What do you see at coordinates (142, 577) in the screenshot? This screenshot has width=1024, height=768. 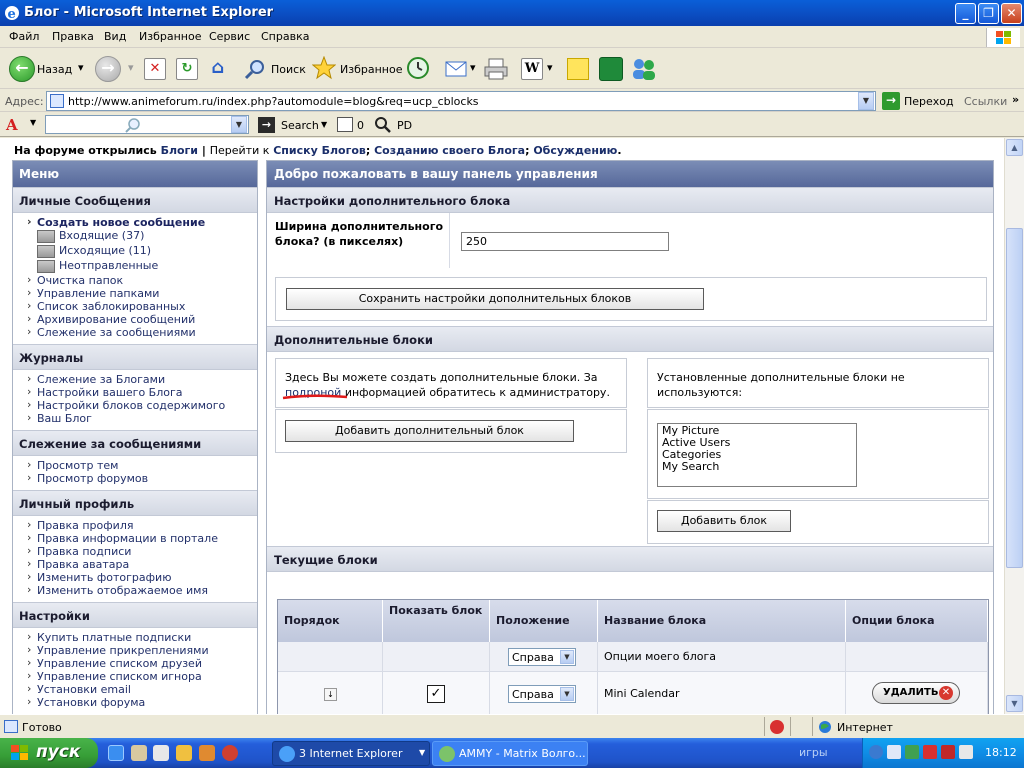 I see `menu-item-change-photo: Изменить фотографию` at bounding box center [142, 577].